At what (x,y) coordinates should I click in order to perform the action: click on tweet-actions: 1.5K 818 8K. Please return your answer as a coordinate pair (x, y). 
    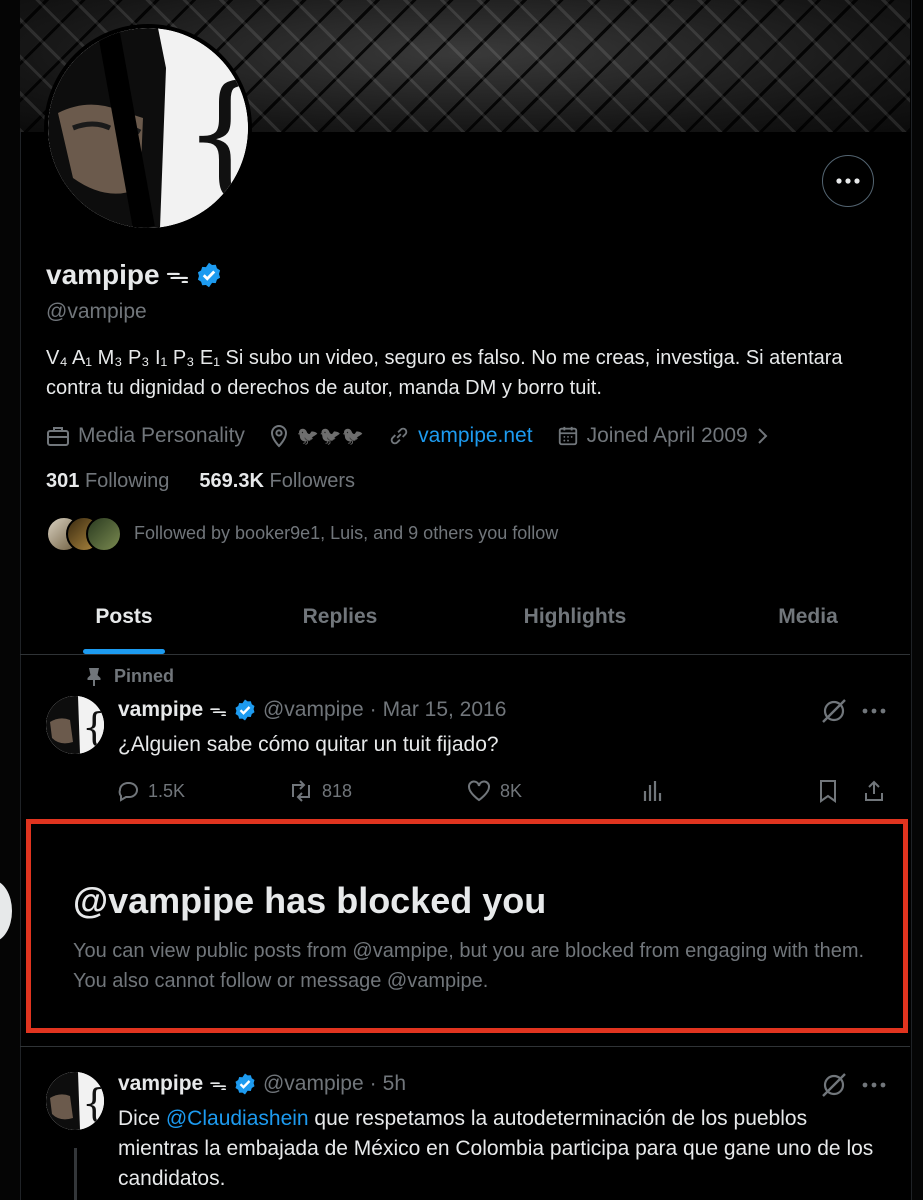
    Looking at the image, I should click on (506, 791).